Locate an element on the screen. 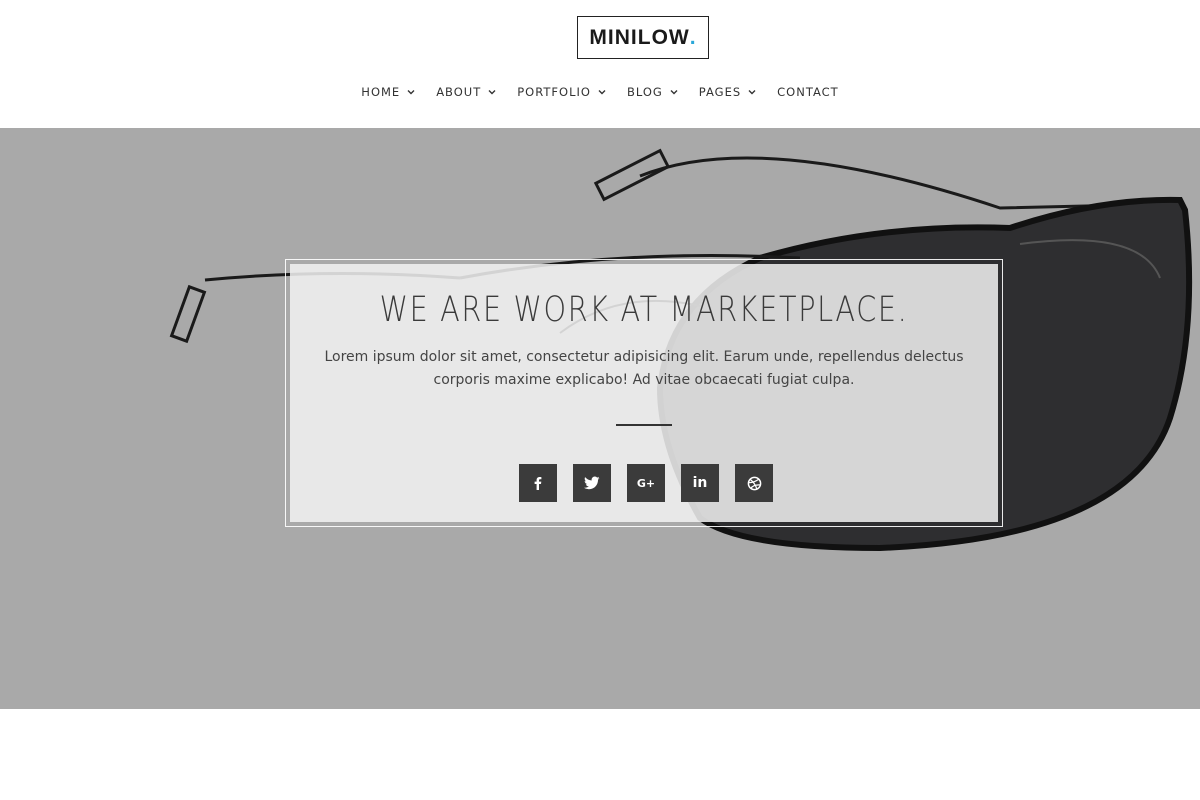 The height and width of the screenshot is (800, 1200). site-logo: MINILOW. is located at coordinates (643, 37).